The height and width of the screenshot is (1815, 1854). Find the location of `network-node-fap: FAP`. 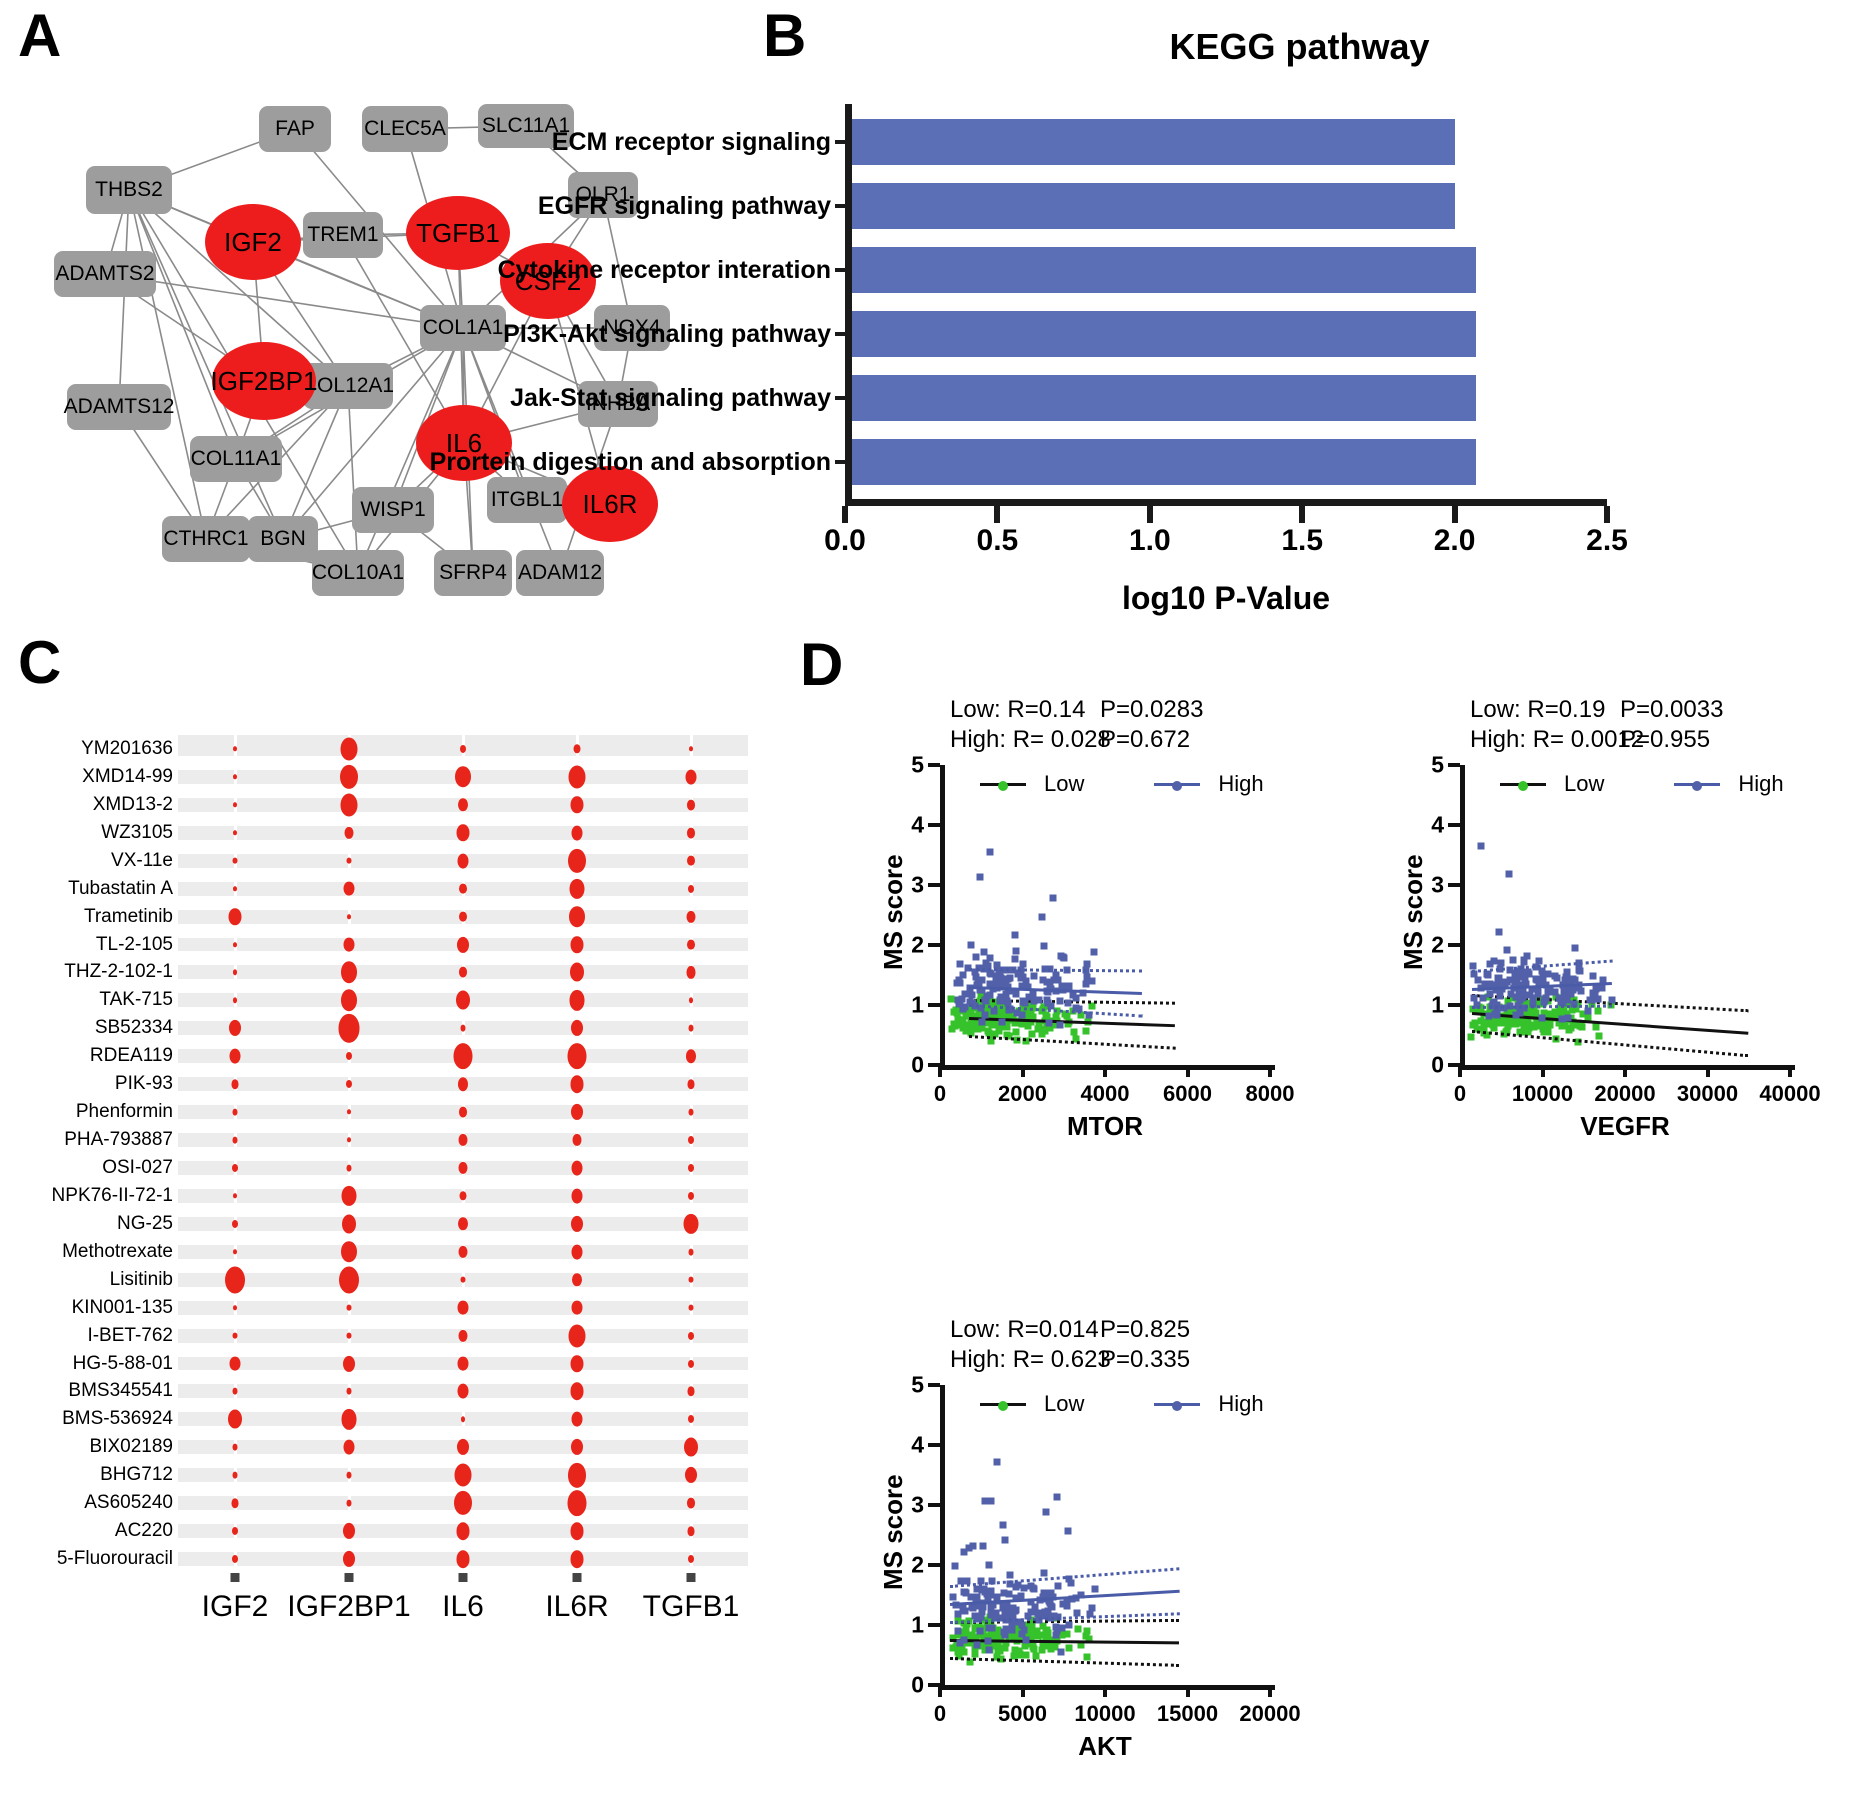

network-node-fap: FAP is located at coordinates (295, 129).